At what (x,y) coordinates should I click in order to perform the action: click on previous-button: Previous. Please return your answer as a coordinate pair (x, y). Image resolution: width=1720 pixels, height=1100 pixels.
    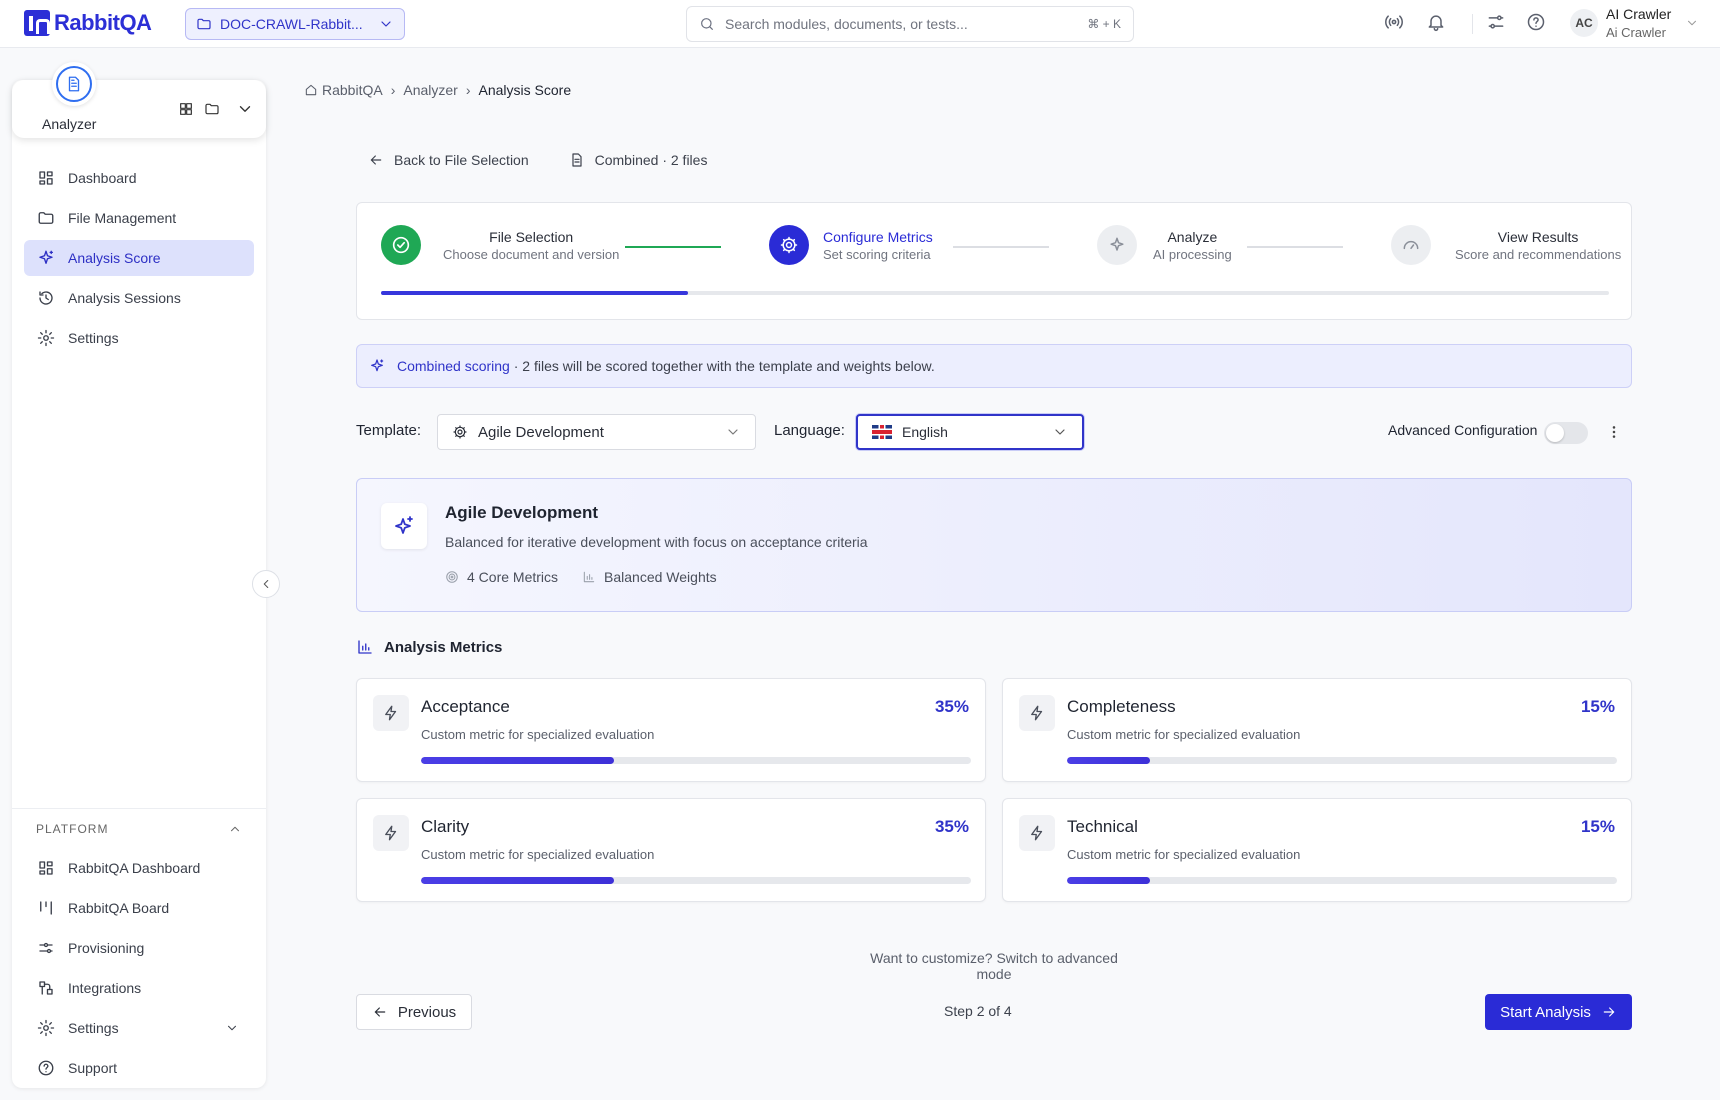
    Looking at the image, I should click on (414, 1012).